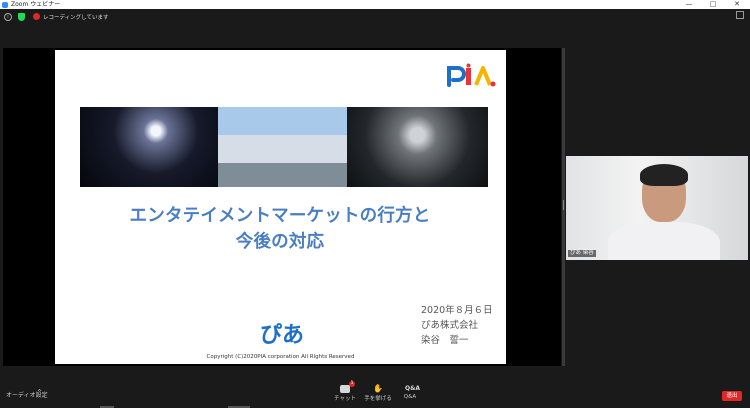 Image resolution: width=750 pixels, height=408 pixels. Describe the element at coordinates (450, 325) in the screenshot. I see `slide-company: ぴあ株式会社` at that location.